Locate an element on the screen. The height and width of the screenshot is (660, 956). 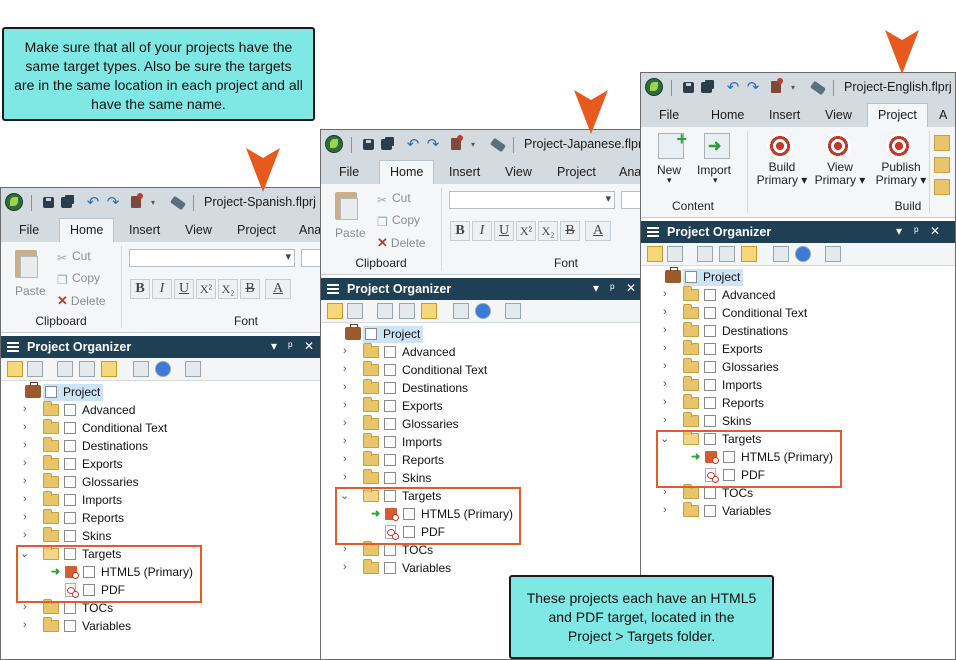
clear-format-button: B is located at coordinates (570, 231).